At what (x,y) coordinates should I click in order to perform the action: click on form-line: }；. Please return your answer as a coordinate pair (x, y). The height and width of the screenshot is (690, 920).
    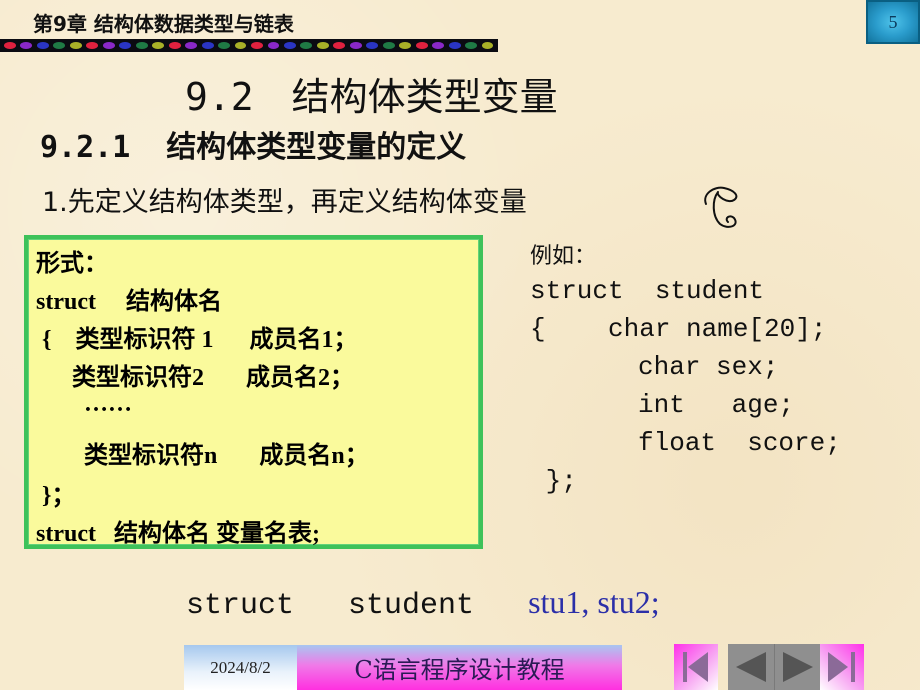
    Looking at the image, I should click on (56, 496).